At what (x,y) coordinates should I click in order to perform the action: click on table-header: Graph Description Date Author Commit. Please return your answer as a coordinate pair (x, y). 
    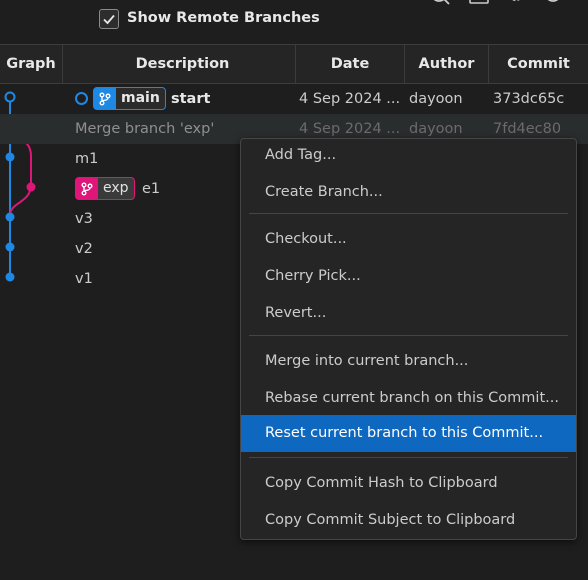
    Looking at the image, I should click on (294, 64).